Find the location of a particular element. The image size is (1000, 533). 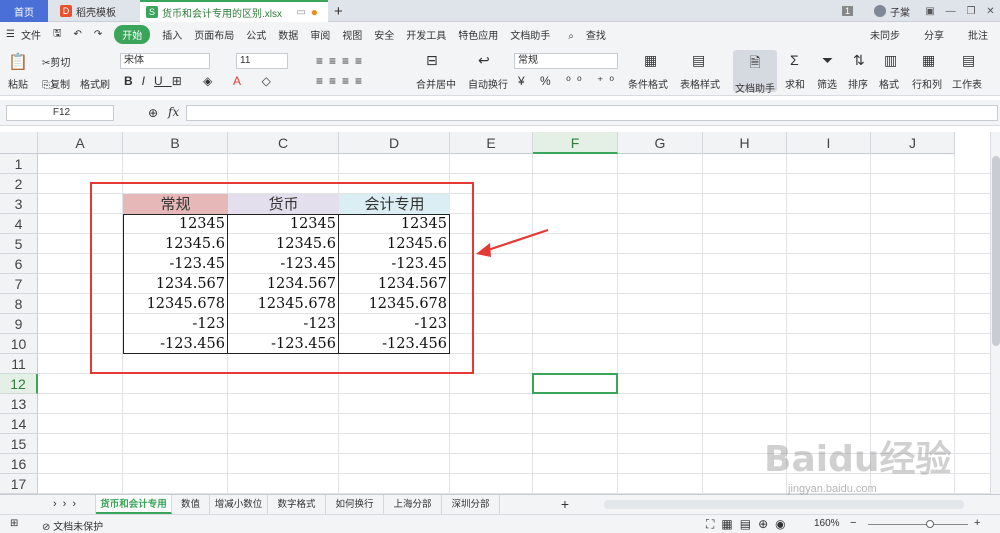

horizontal-scrollbar is located at coordinates (784, 504).